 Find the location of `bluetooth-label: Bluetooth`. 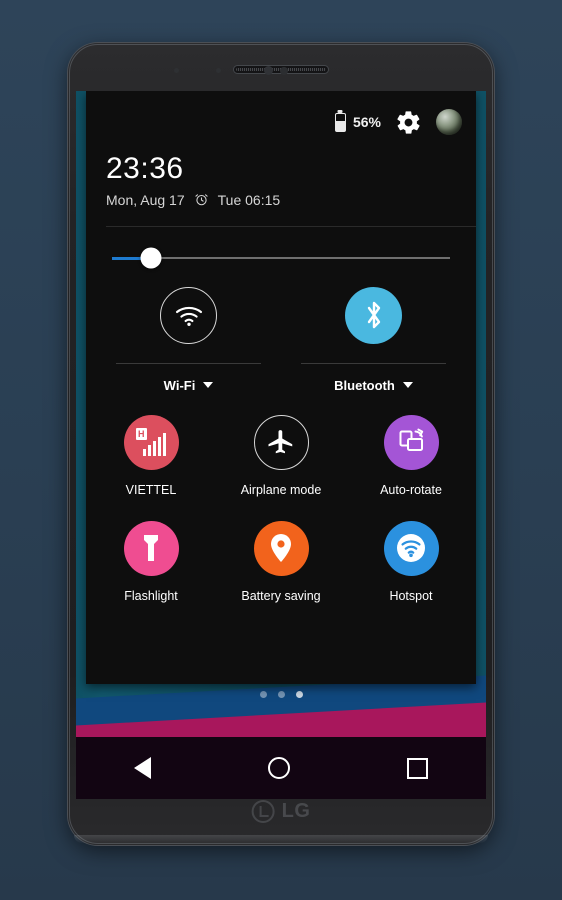

bluetooth-label: Bluetooth is located at coordinates (364, 385).